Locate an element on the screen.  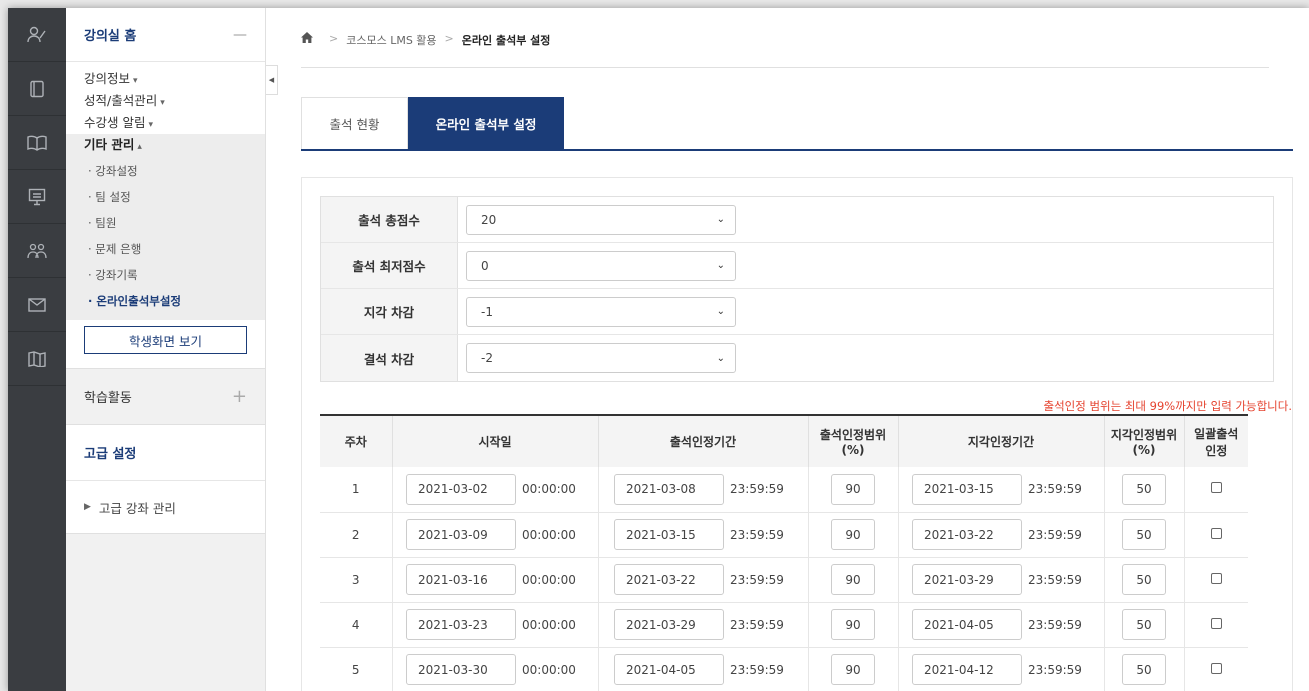
book-open-icon is located at coordinates (37, 143).